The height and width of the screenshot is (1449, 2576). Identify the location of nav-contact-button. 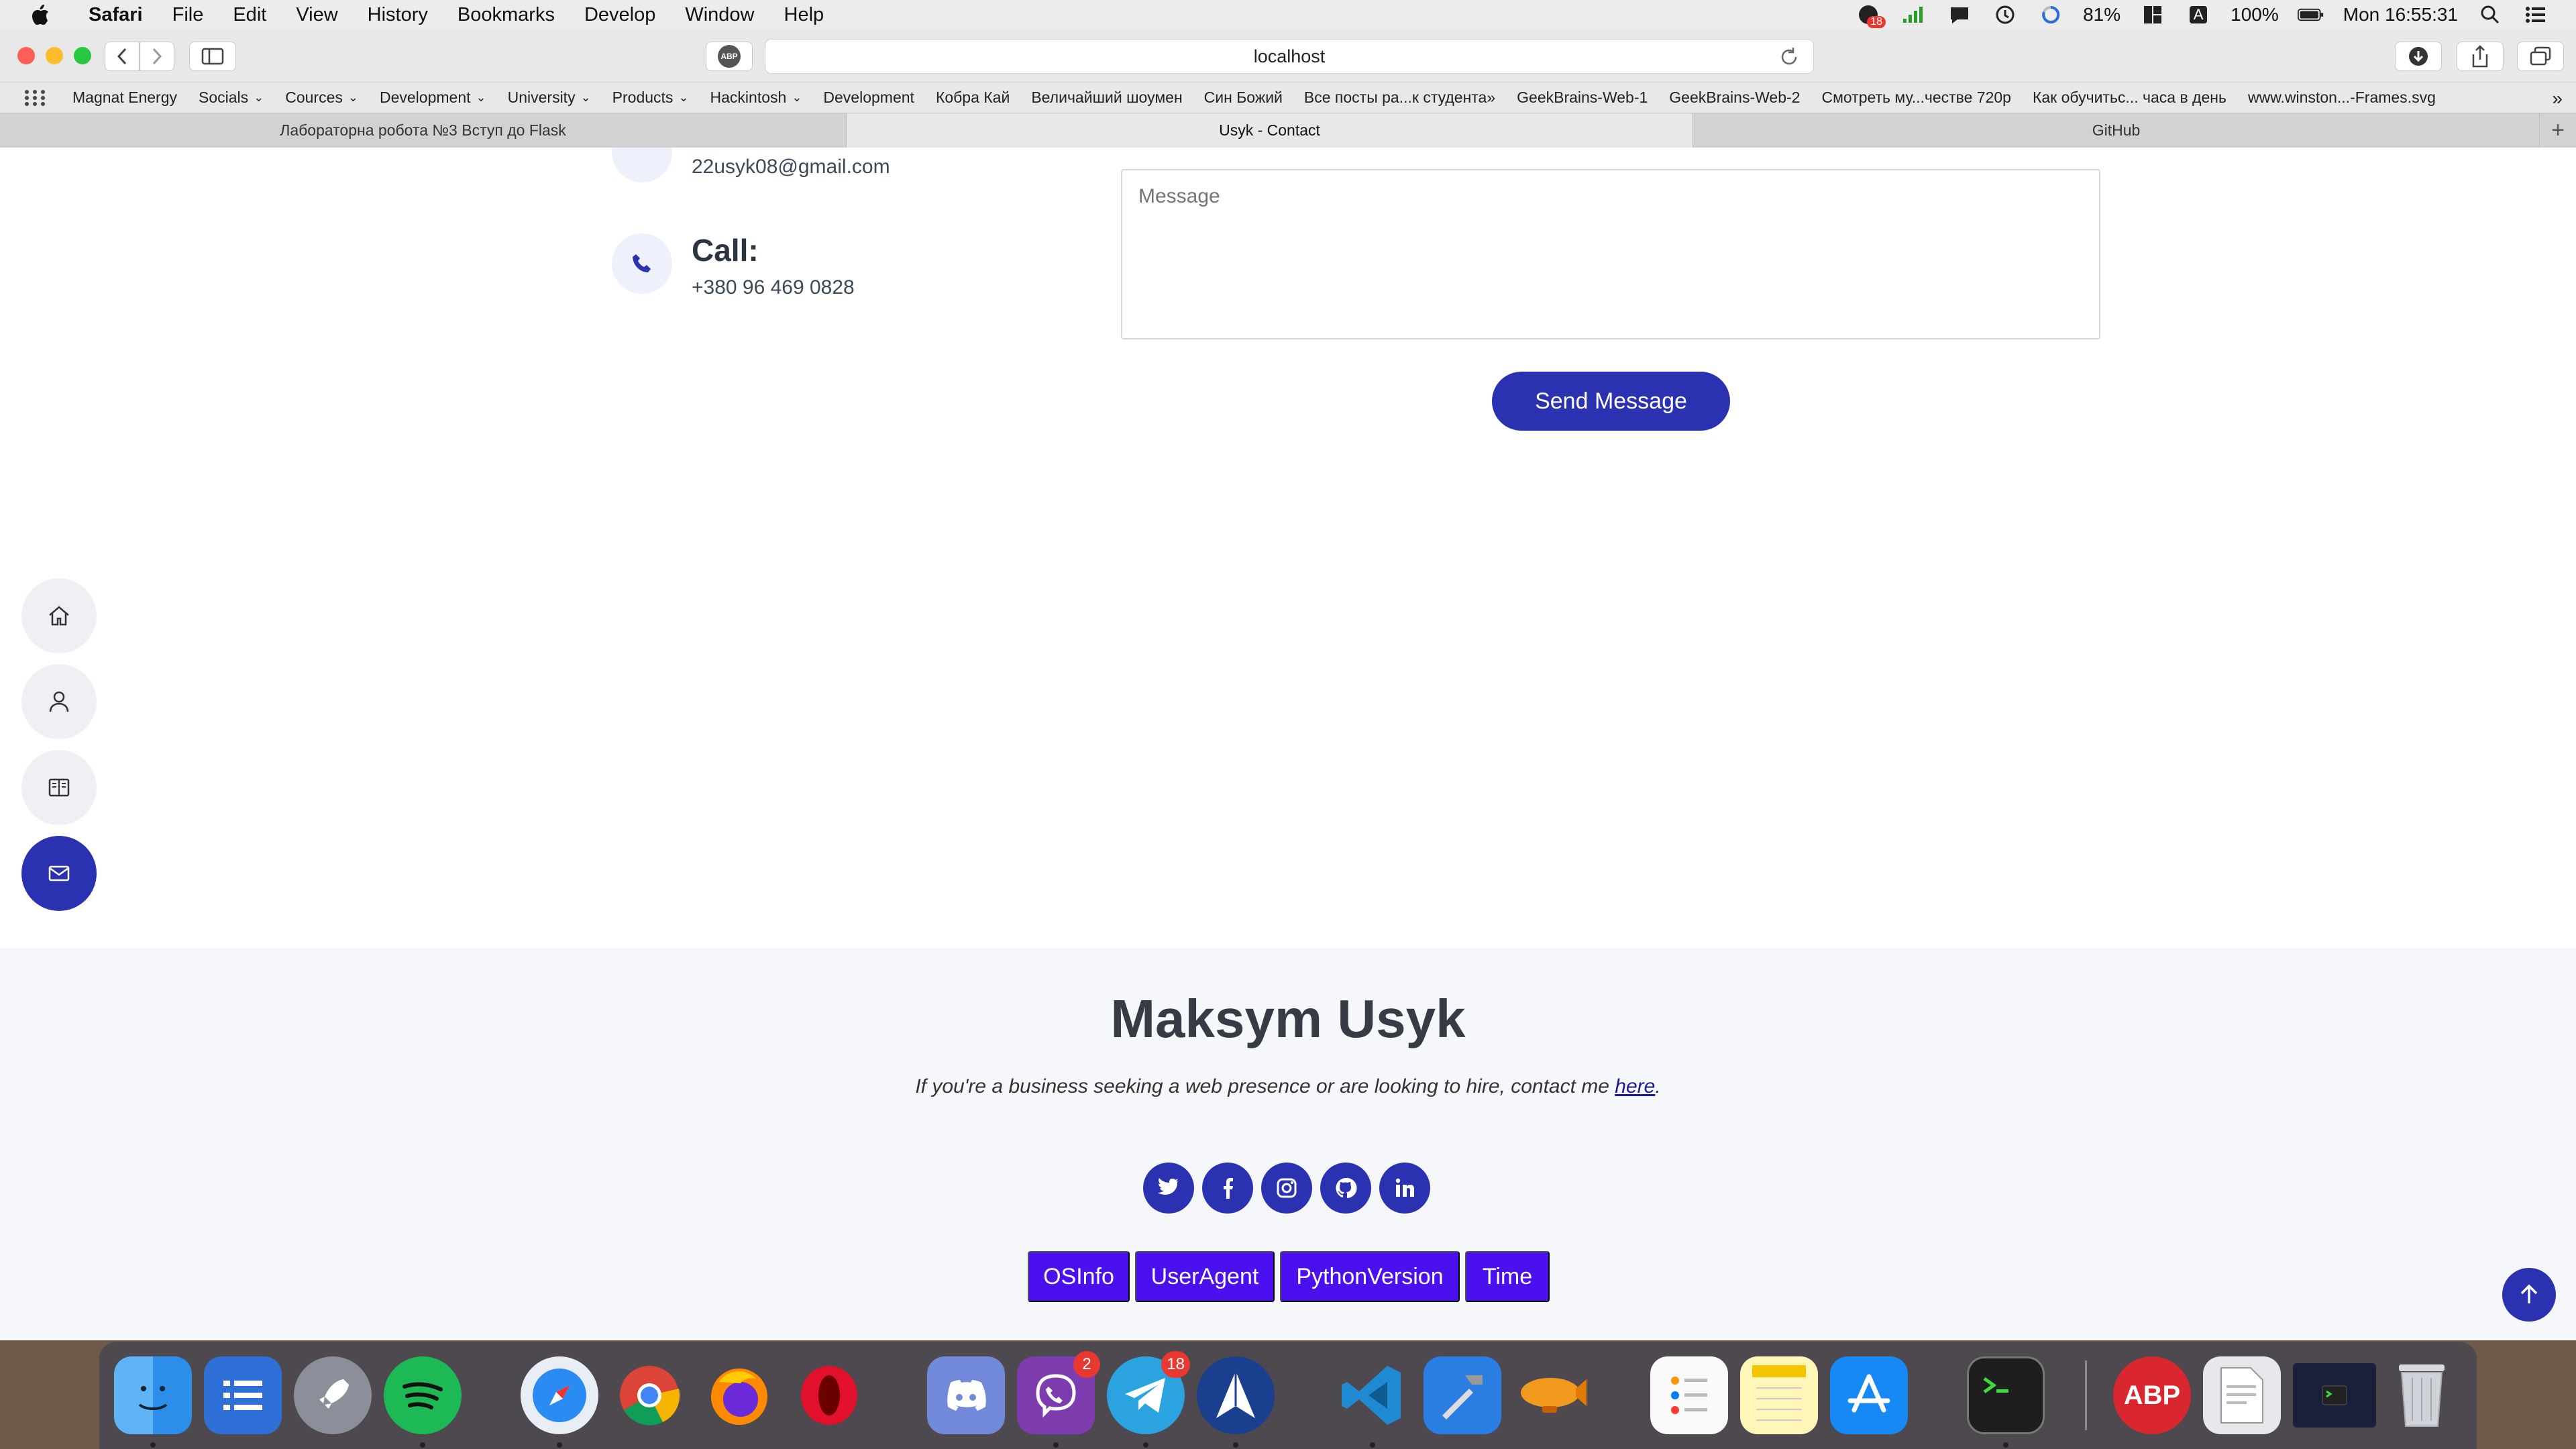
(59, 873).